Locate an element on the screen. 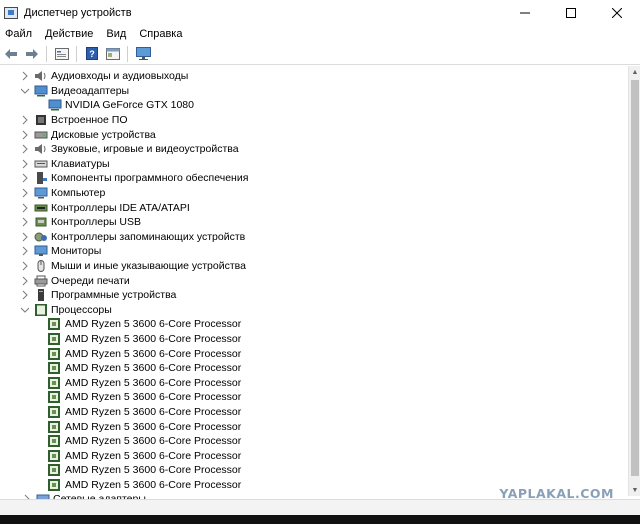 The height and width of the screenshot is (524, 640). tree-category: Контроллеры IDE ATA/ATAPI is located at coordinates (105, 207).